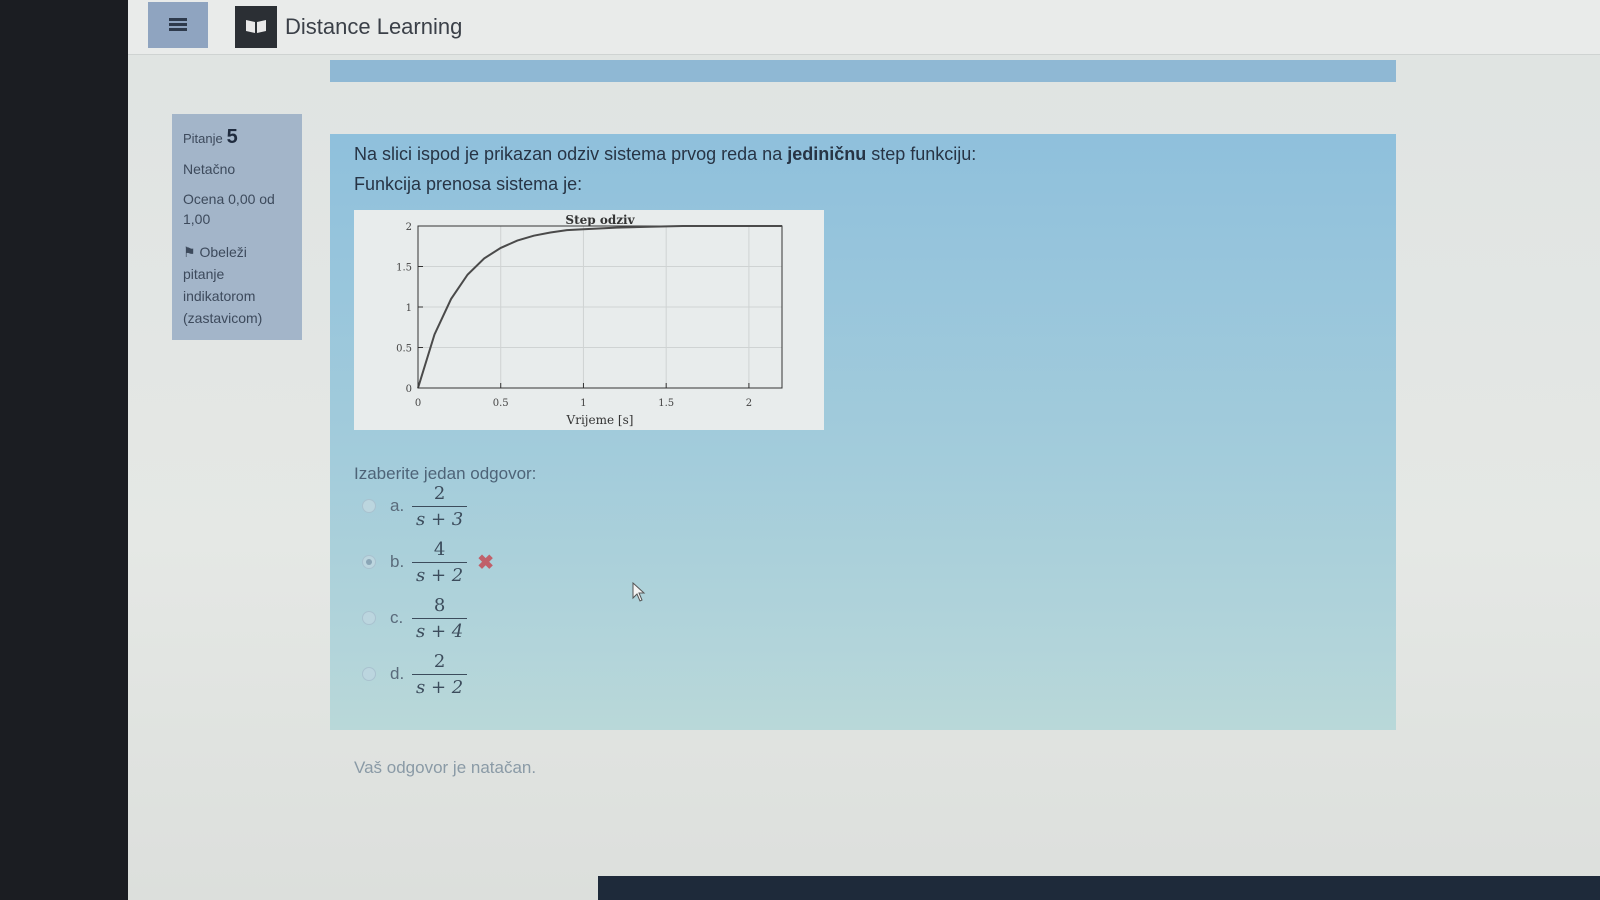 The image size is (1600, 900). What do you see at coordinates (666, 403) in the screenshot?
I see `x-tick-label: 1.5` at bounding box center [666, 403].